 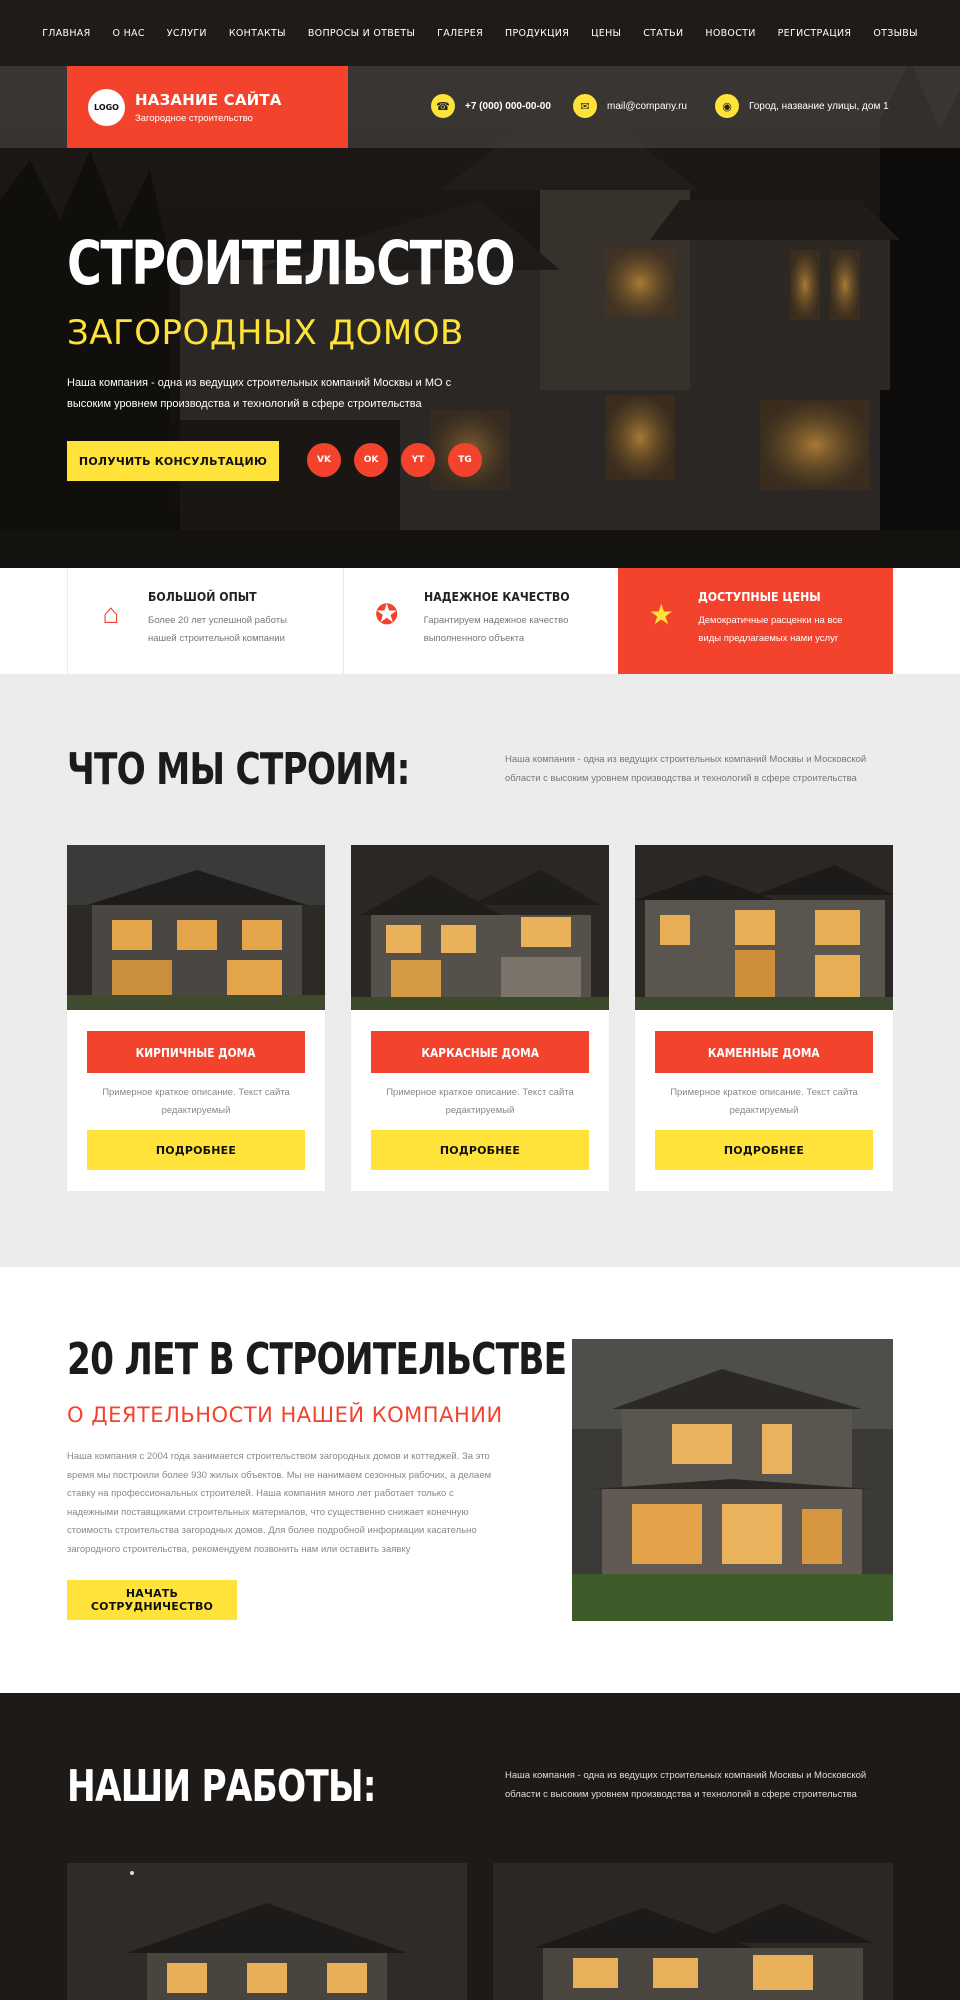 What do you see at coordinates (537, 33) in the screenshot?
I see `nav-item-products: Продукция` at bounding box center [537, 33].